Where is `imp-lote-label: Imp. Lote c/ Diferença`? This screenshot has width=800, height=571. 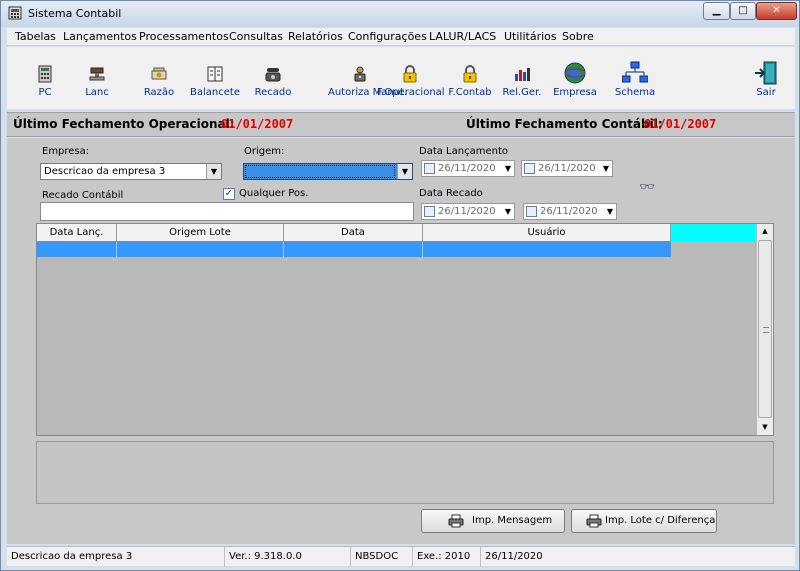 imp-lote-label: Imp. Lote c/ Diferença is located at coordinates (660, 520).